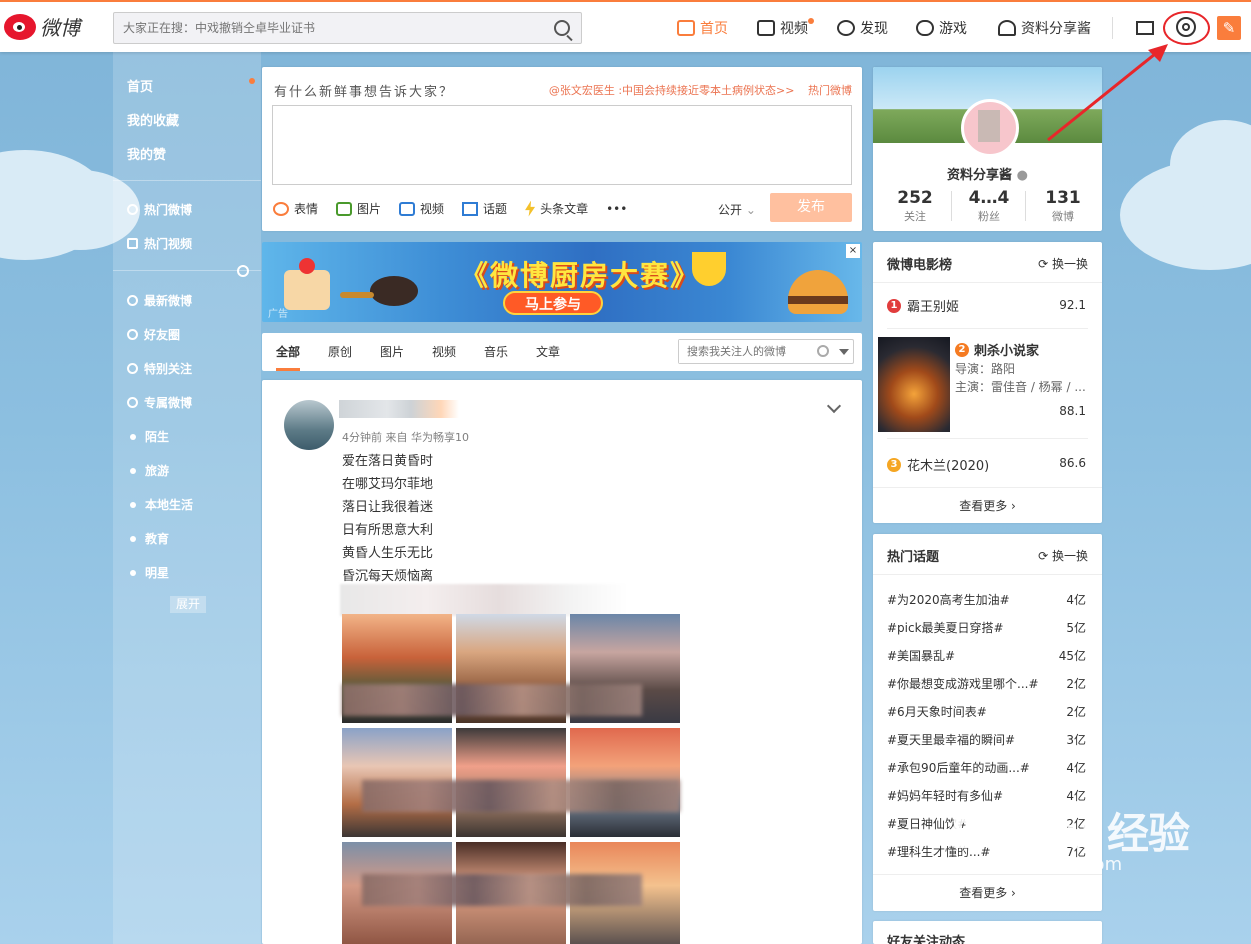  Describe the element at coordinates (358, 208) in the screenshot. I see `image-button: 图片` at that location.